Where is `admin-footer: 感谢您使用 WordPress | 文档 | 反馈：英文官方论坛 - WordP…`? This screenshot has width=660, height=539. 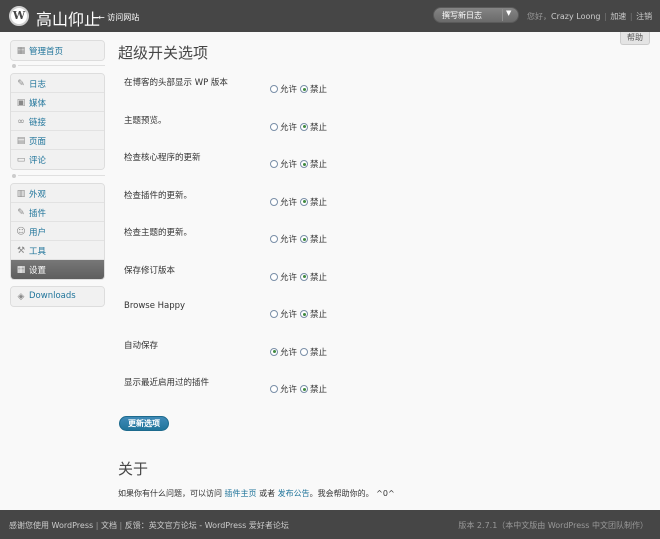
admin-footer: 感谢您使用 WordPress | 文档 | 反馈：英文官方论坛 - WordP… is located at coordinates (330, 524).